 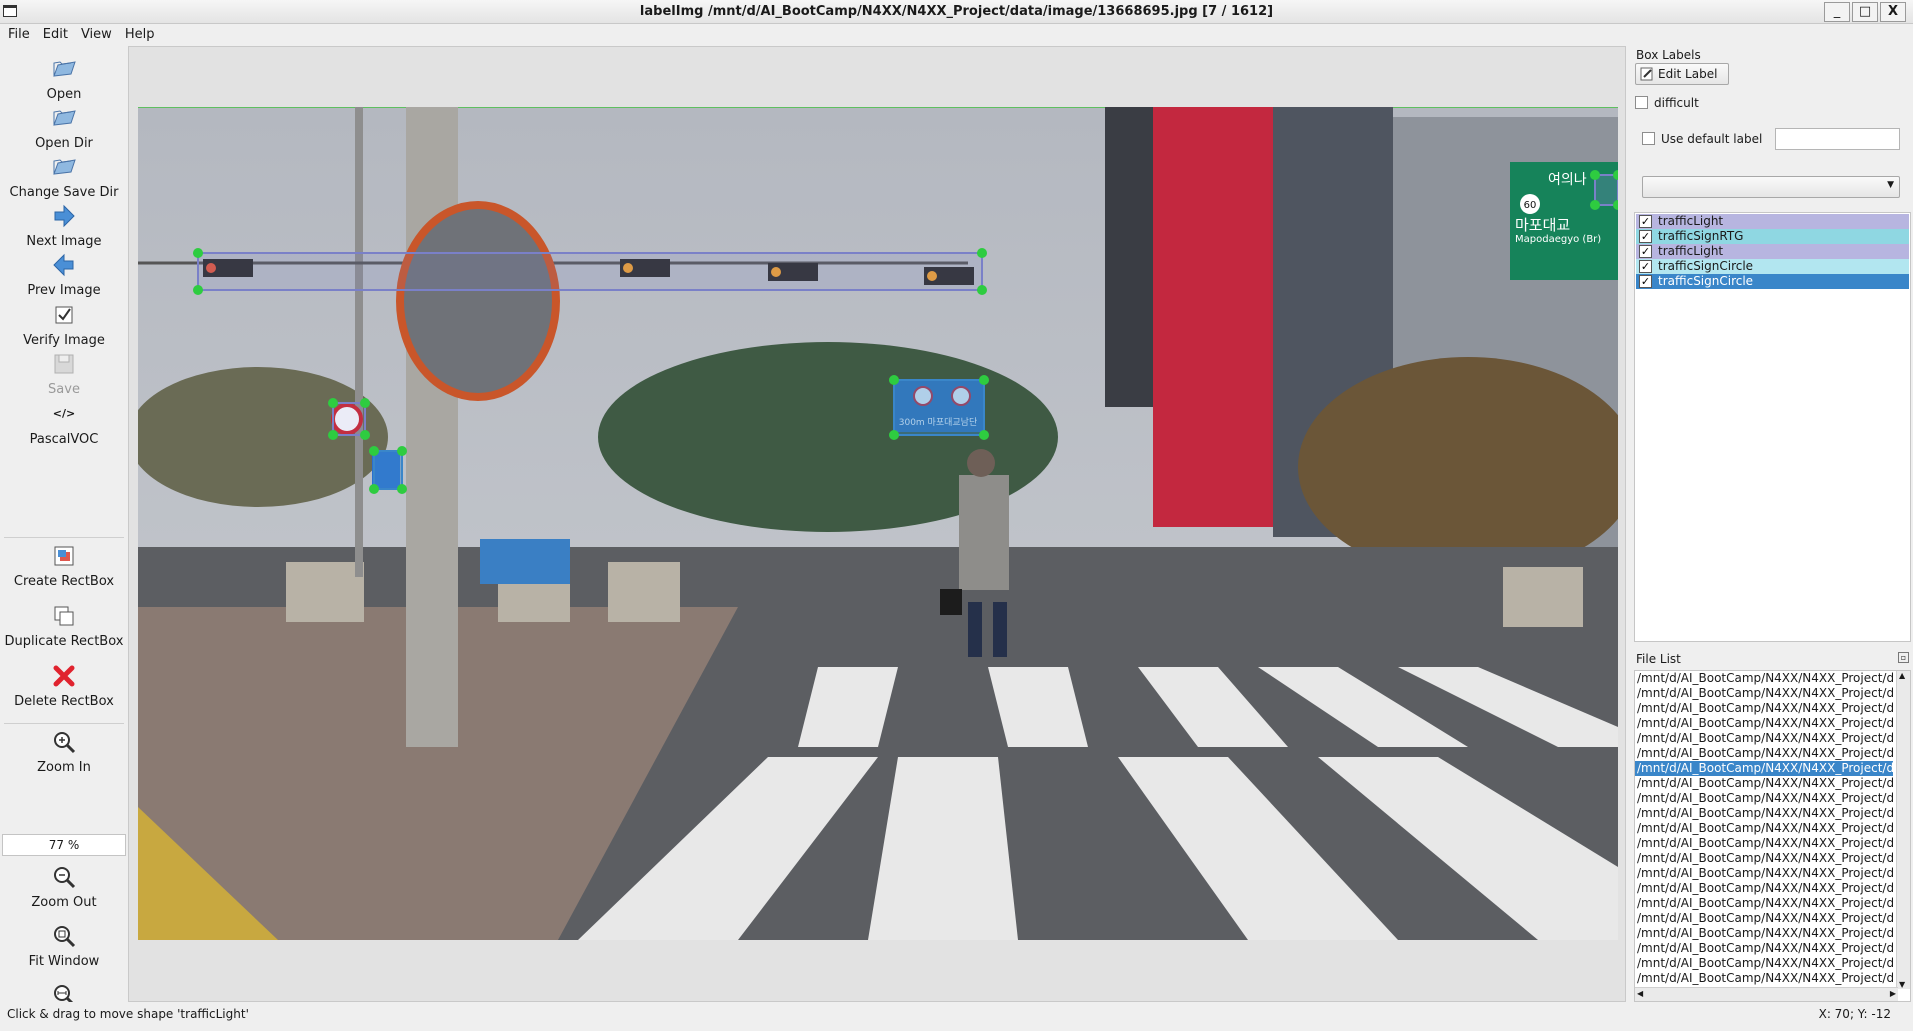 What do you see at coordinates (64, 290) in the screenshot?
I see `prev-image-label: Prev Image` at bounding box center [64, 290].